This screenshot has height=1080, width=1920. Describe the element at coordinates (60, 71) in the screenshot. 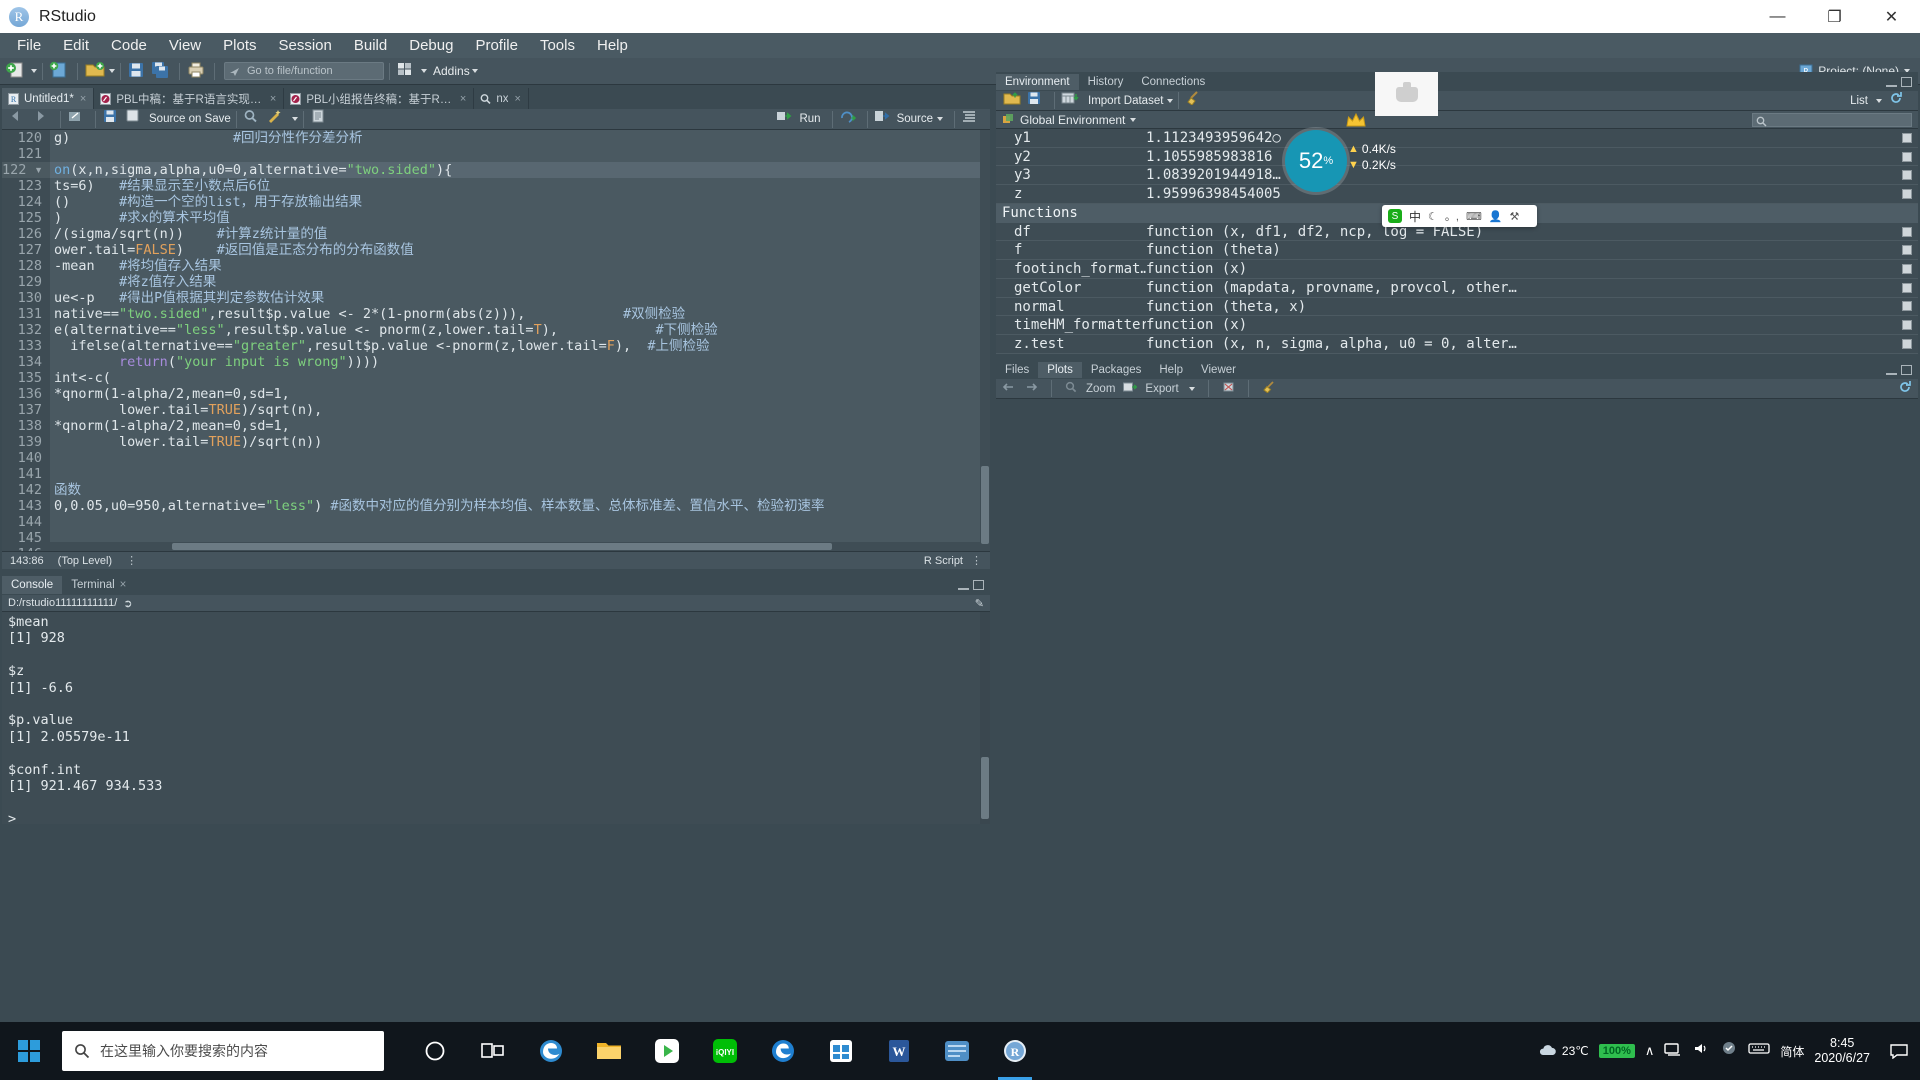

I see `new-project-icon` at that location.